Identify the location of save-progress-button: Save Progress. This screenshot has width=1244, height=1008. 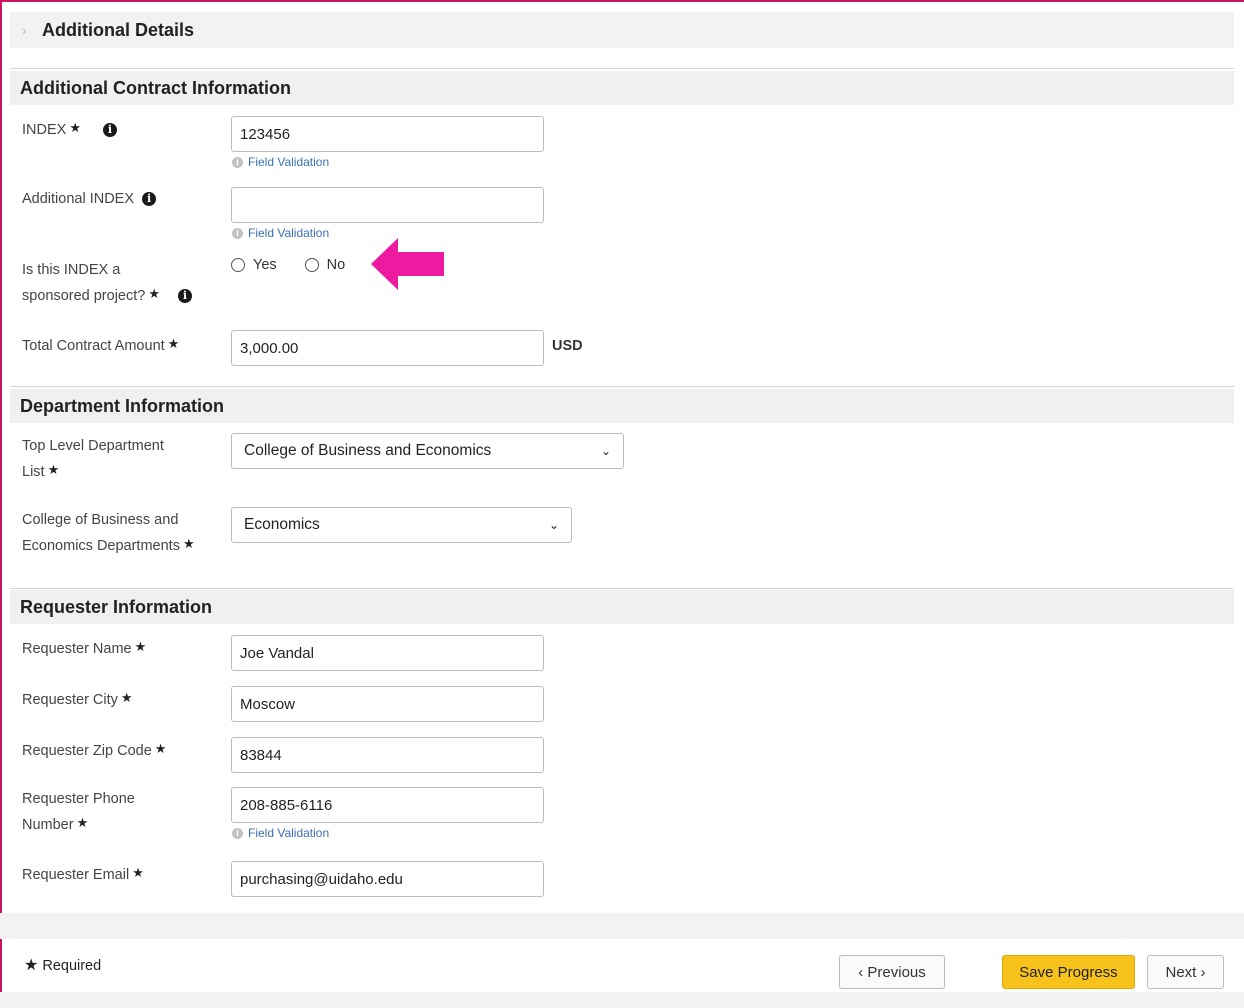
(1068, 972).